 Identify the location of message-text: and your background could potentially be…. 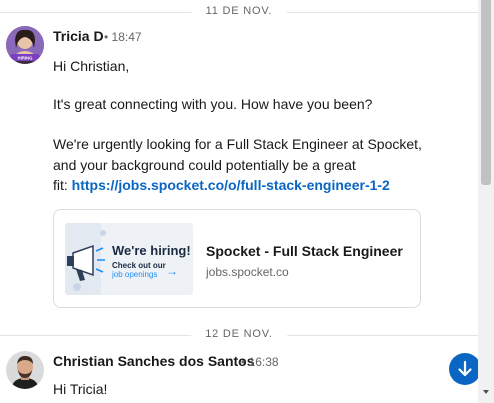
(204, 165).